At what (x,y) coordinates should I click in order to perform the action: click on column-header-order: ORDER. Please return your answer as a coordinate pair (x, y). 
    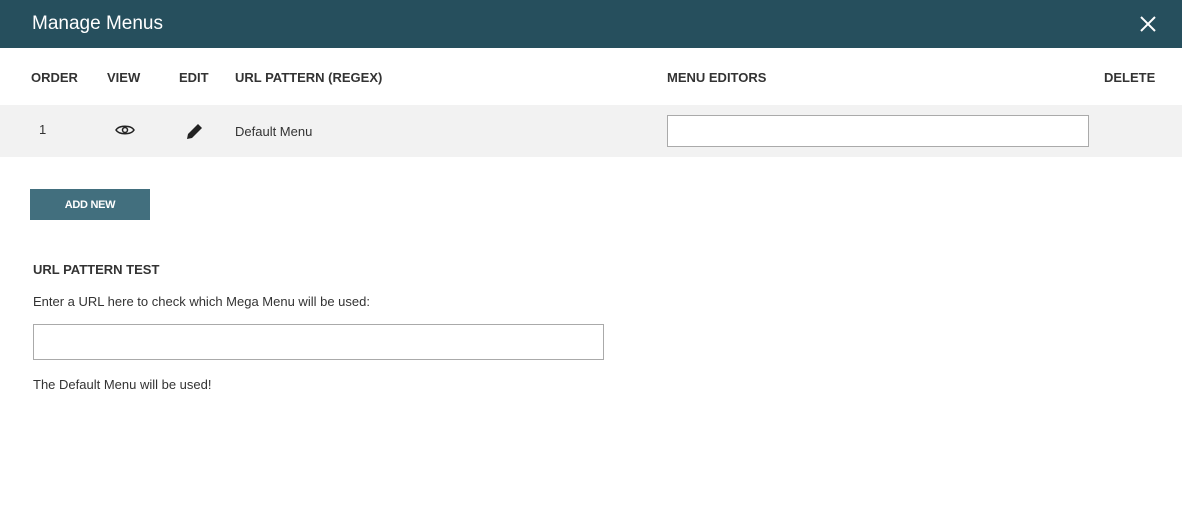
    Looking at the image, I should click on (54, 77).